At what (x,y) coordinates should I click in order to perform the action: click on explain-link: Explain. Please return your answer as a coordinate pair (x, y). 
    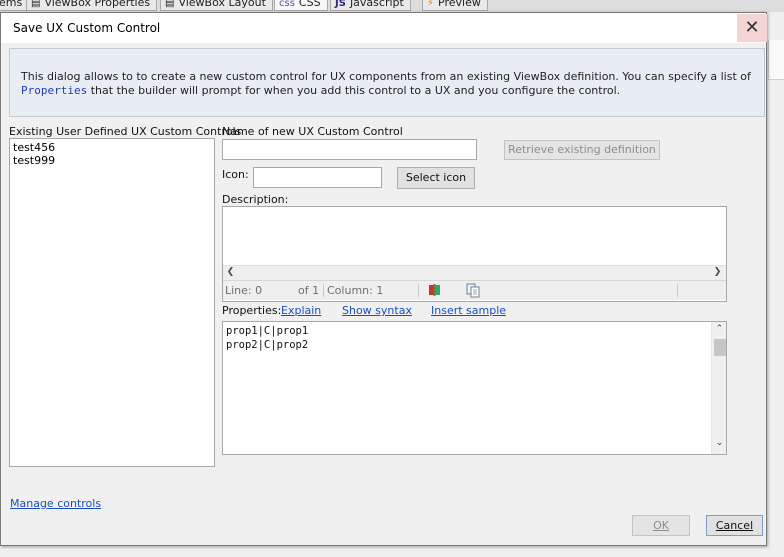
    Looking at the image, I should click on (301, 310).